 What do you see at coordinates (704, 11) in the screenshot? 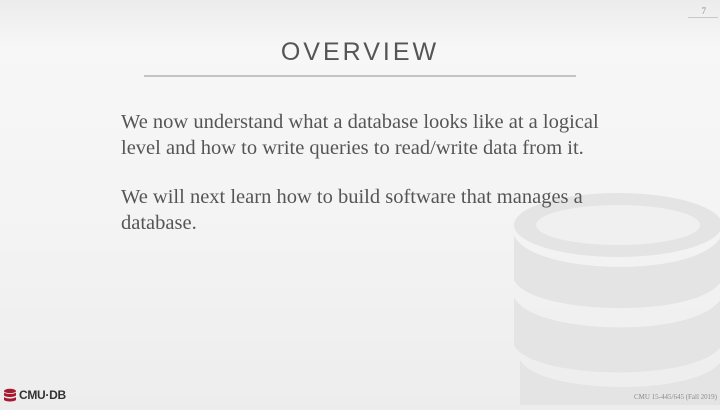
I see `page-number: 7` at bounding box center [704, 11].